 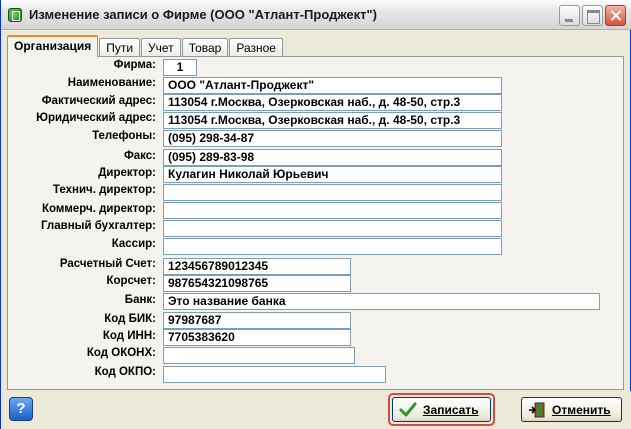 What do you see at coordinates (332, 174) in the screenshot?
I see `director-field: Кулагин Николай Юрьевич` at bounding box center [332, 174].